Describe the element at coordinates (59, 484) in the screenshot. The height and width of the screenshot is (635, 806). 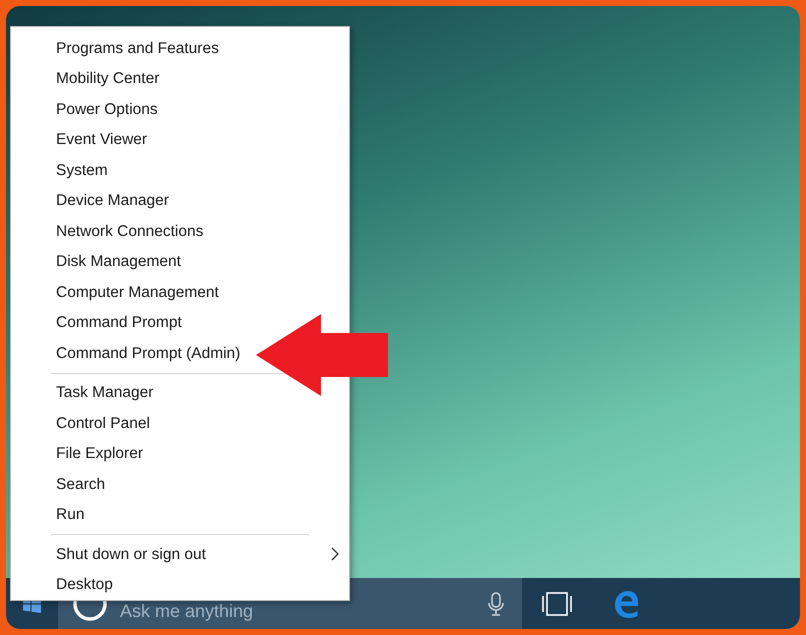
I see `menu-item: Search` at that location.